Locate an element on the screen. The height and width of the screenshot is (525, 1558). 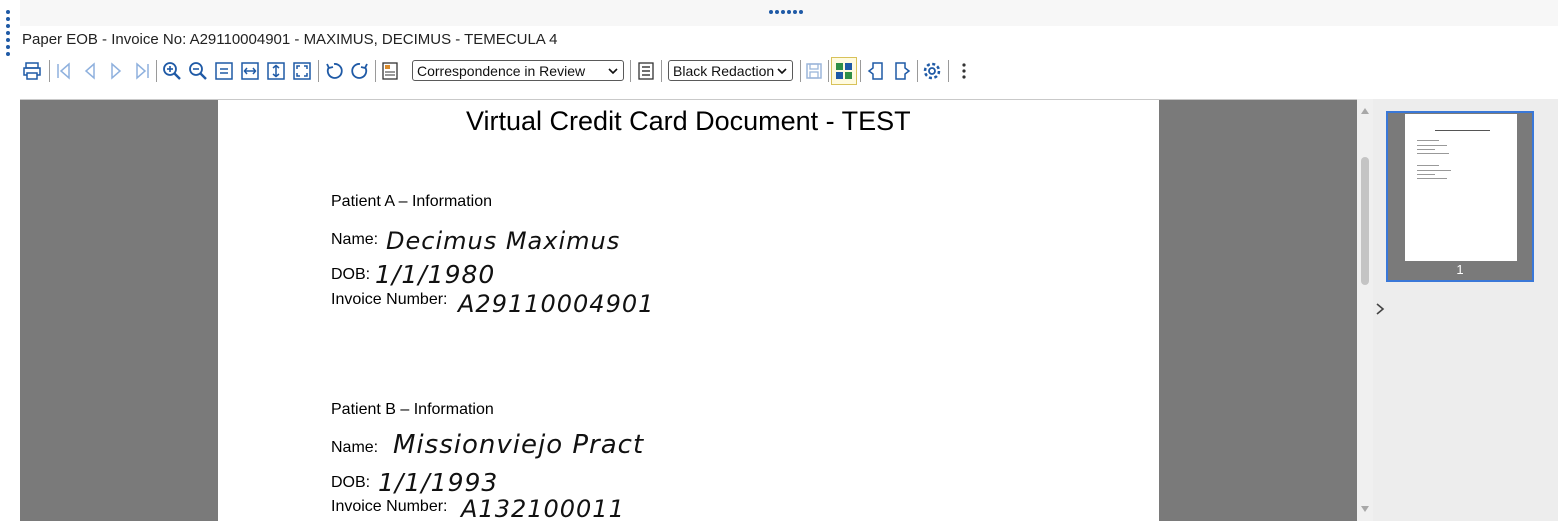
settings-button is located at coordinates (932, 71).